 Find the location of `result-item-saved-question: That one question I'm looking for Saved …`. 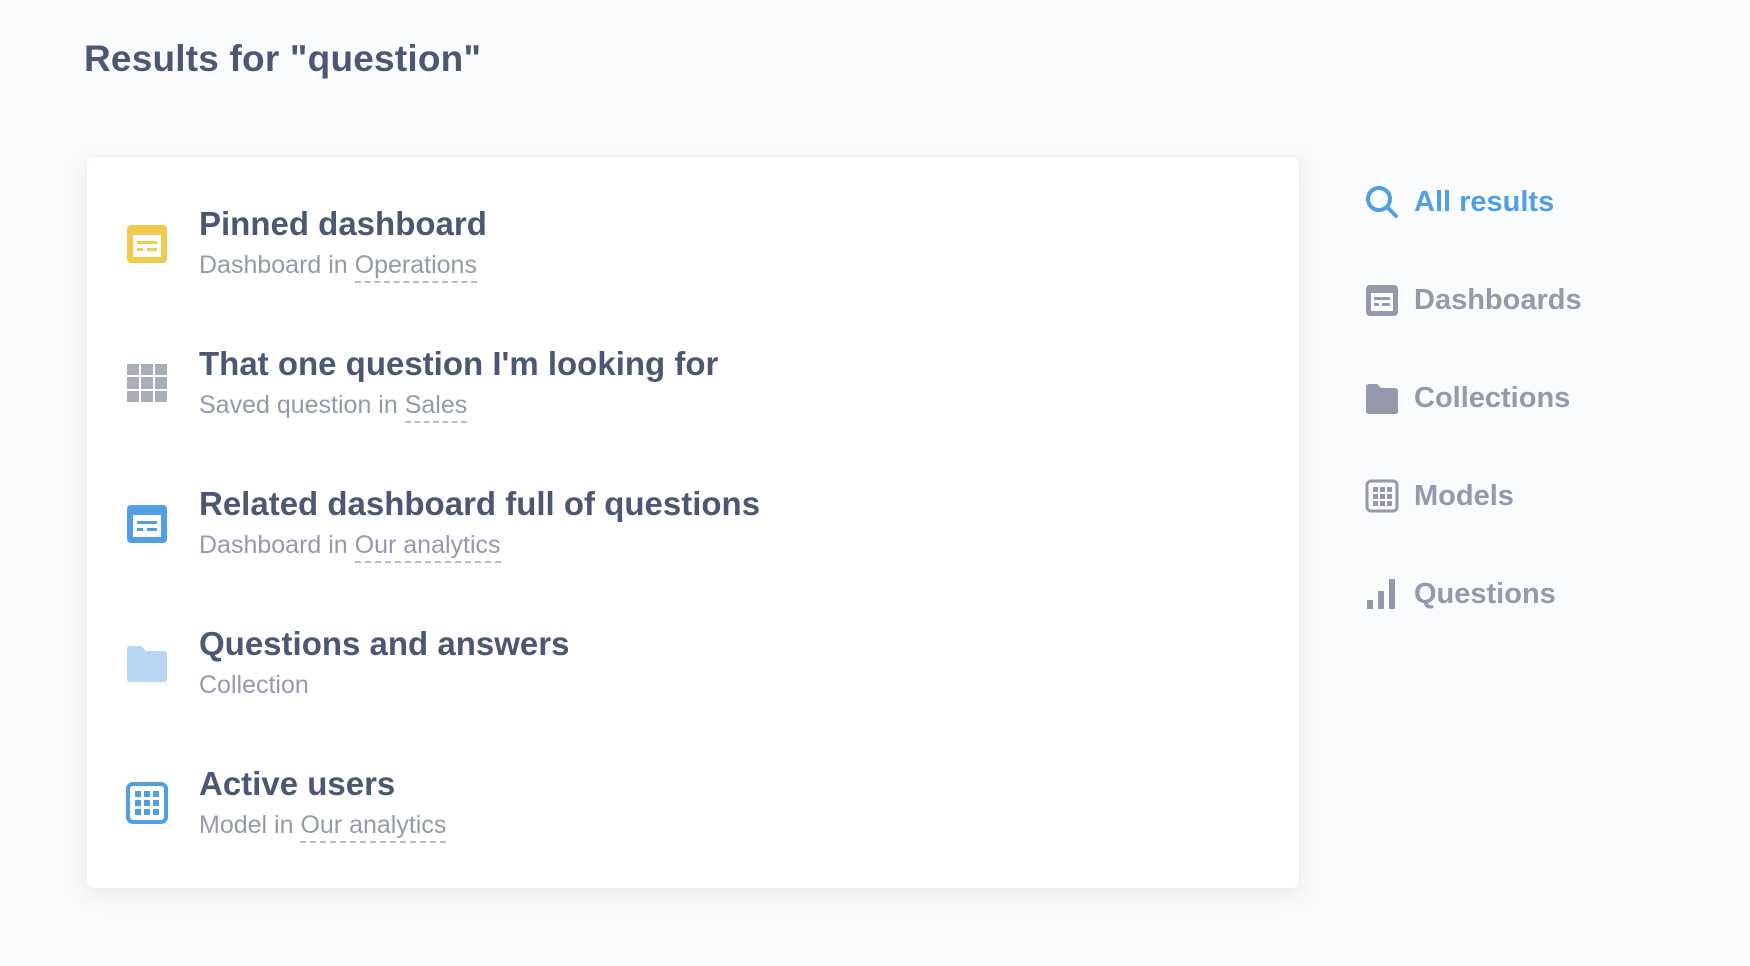

result-item-saved-question: That one question I'm looking for Saved … is located at coordinates (693, 390).